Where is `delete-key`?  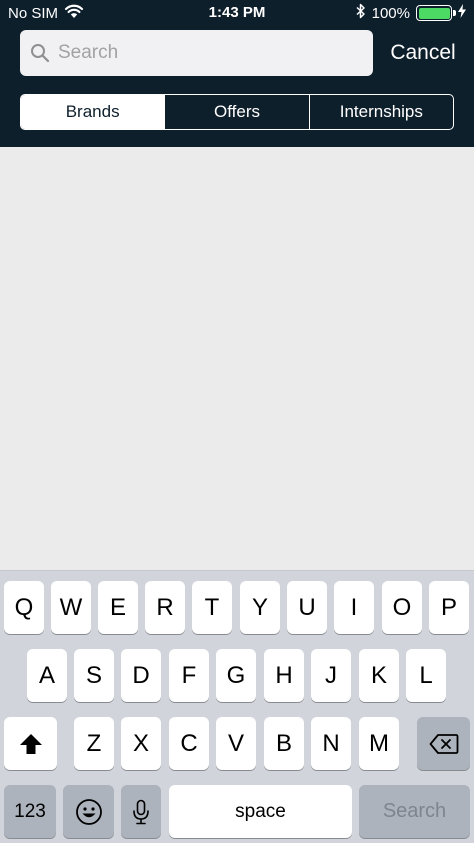
delete-key is located at coordinates (443, 743).